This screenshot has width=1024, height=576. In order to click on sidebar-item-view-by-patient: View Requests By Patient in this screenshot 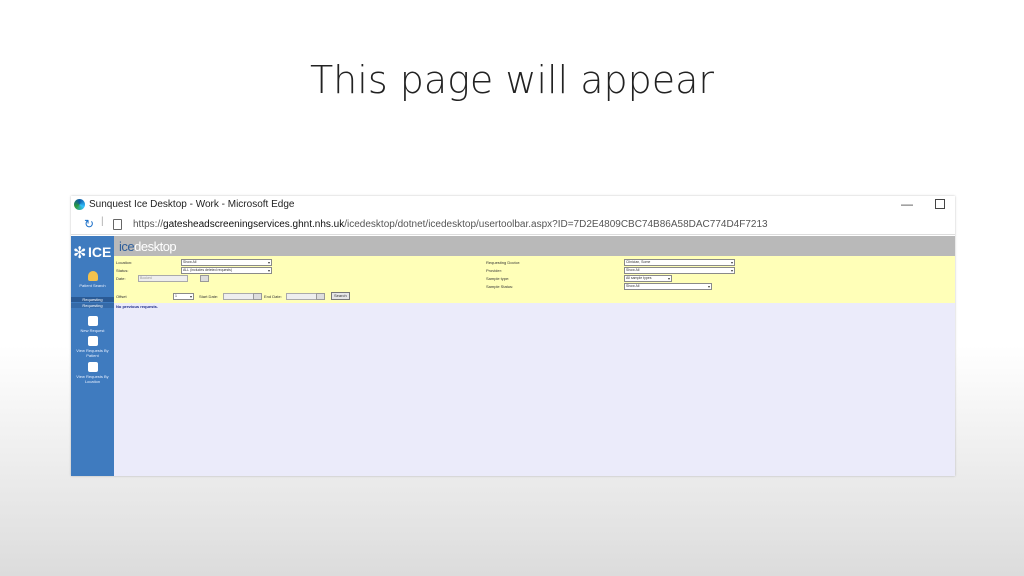, I will do `click(92, 347)`.